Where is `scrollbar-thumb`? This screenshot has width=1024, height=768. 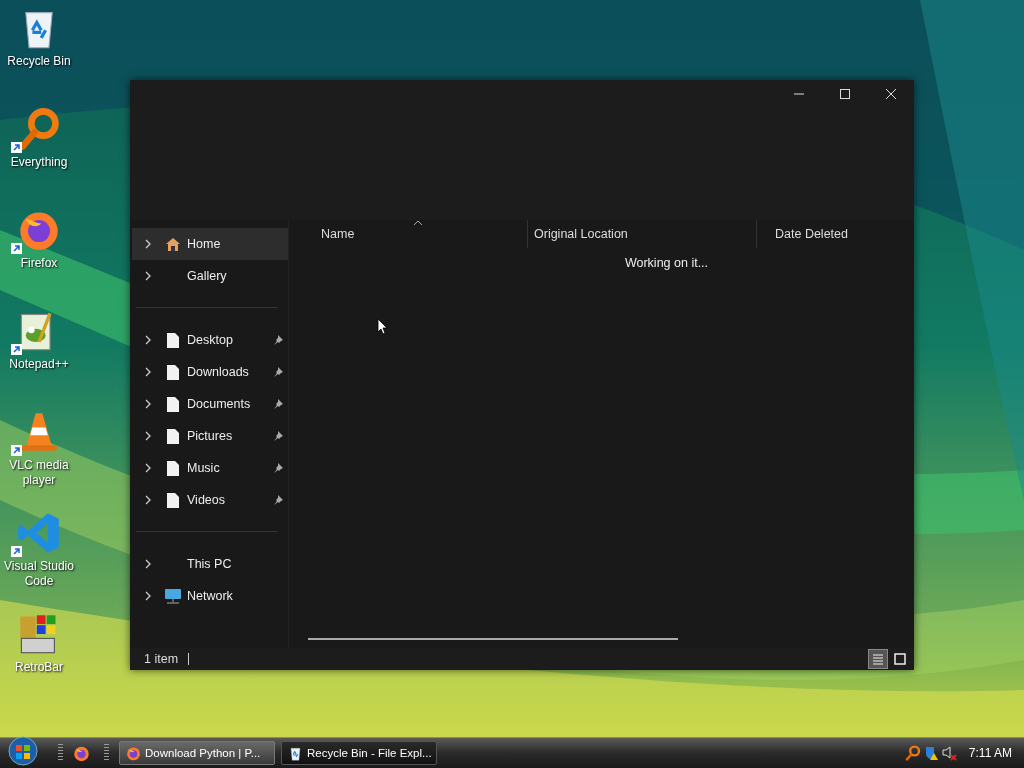 scrollbar-thumb is located at coordinates (493, 639).